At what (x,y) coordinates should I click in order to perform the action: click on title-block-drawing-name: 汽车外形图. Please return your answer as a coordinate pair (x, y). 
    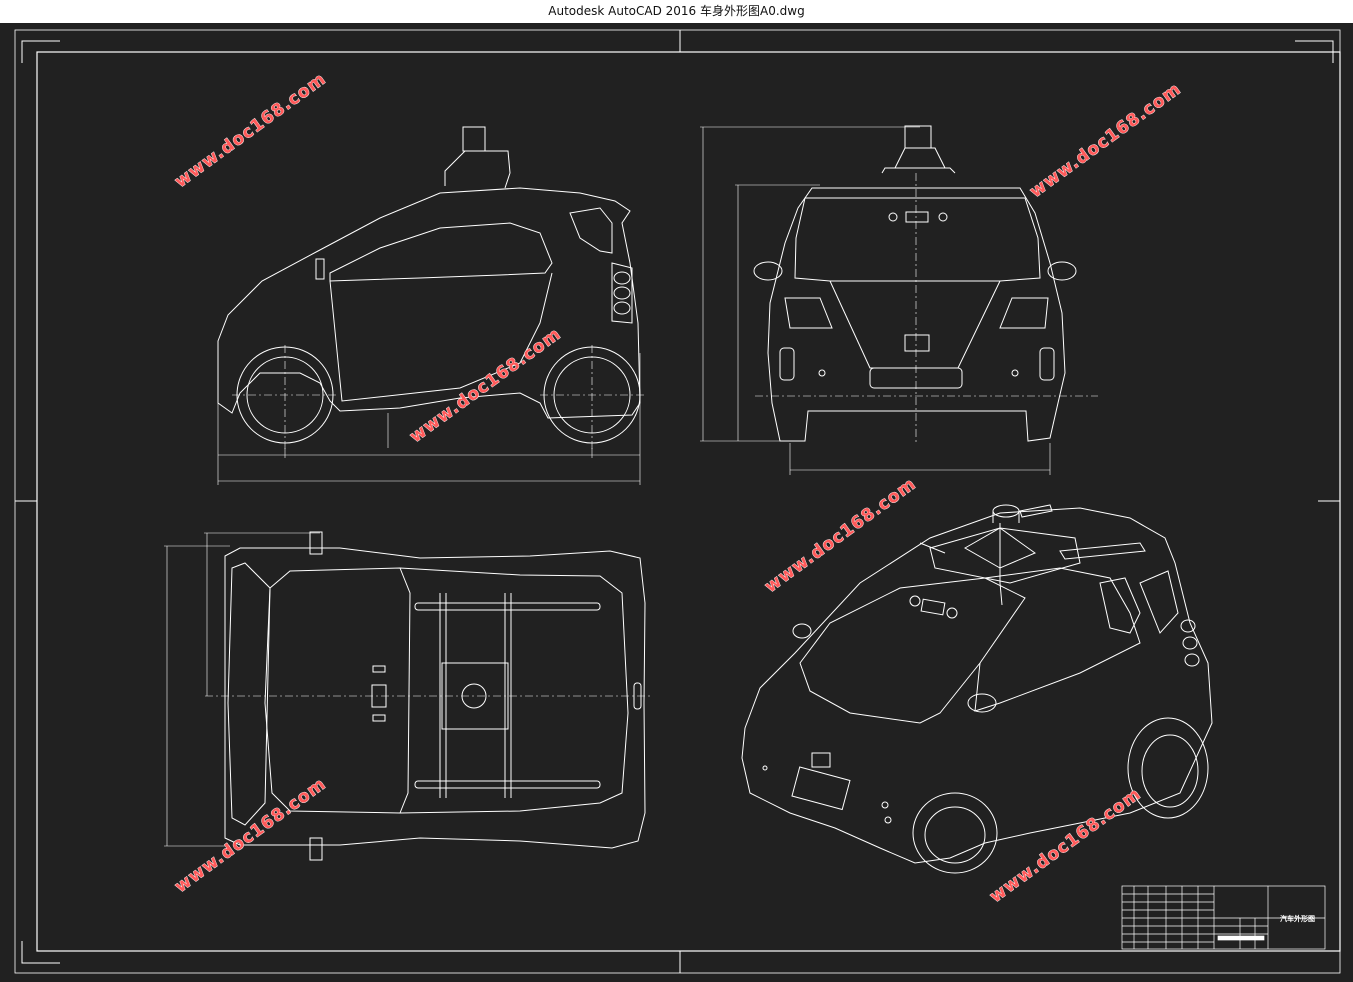
    Looking at the image, I should click on (1297, 918).